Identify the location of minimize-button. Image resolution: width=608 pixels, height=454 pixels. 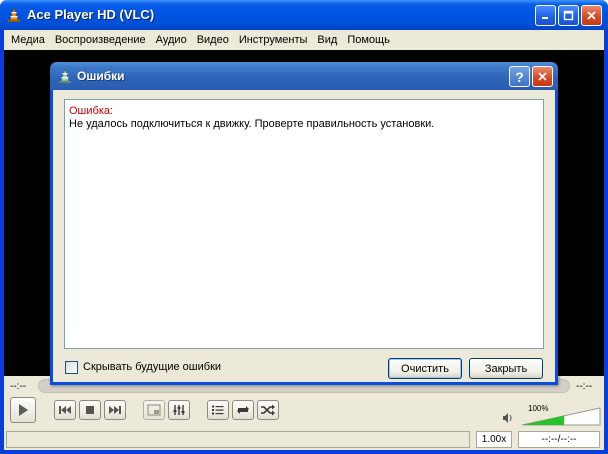
(545, 15).